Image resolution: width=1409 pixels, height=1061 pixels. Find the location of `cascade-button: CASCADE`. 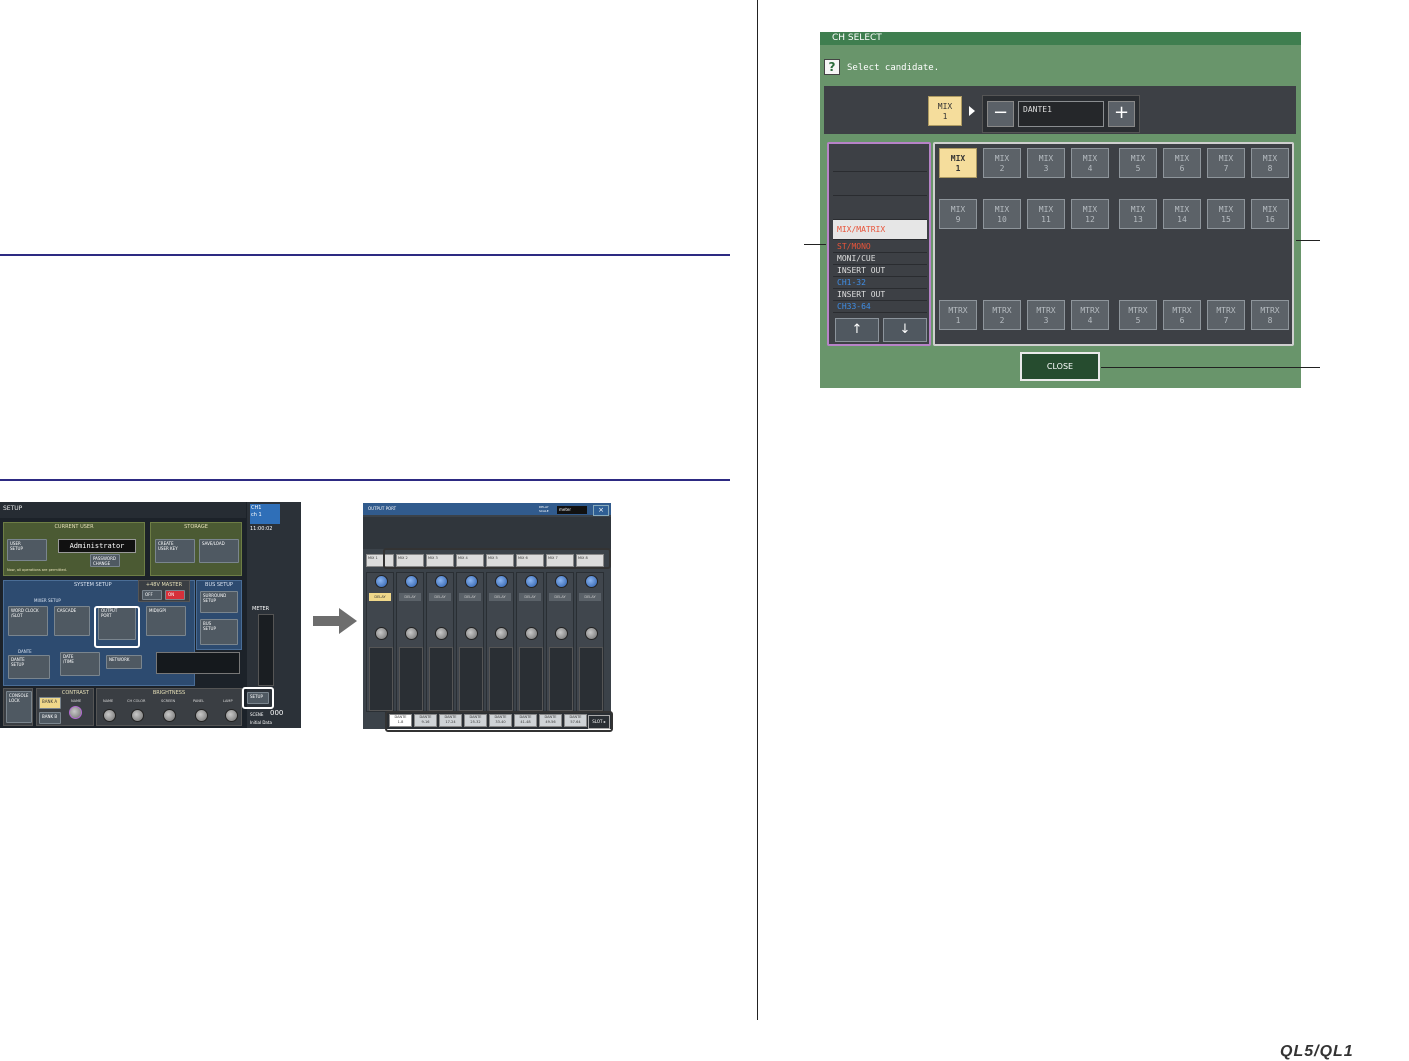

cascade-button: CASCADE is located at coordinates (72, 621).